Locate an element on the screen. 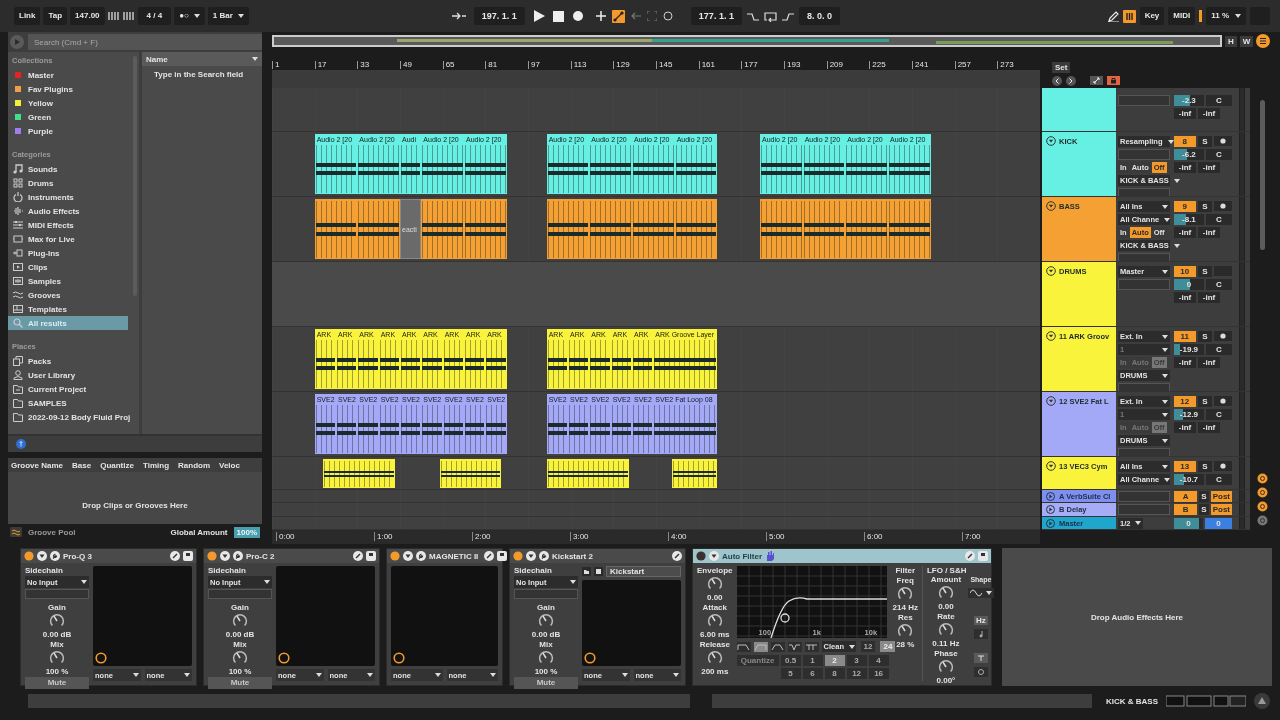 The width and height of the screenshot is (1280, 720). time-signature-field: 4 / 4 is located at coordinates (154, 16).